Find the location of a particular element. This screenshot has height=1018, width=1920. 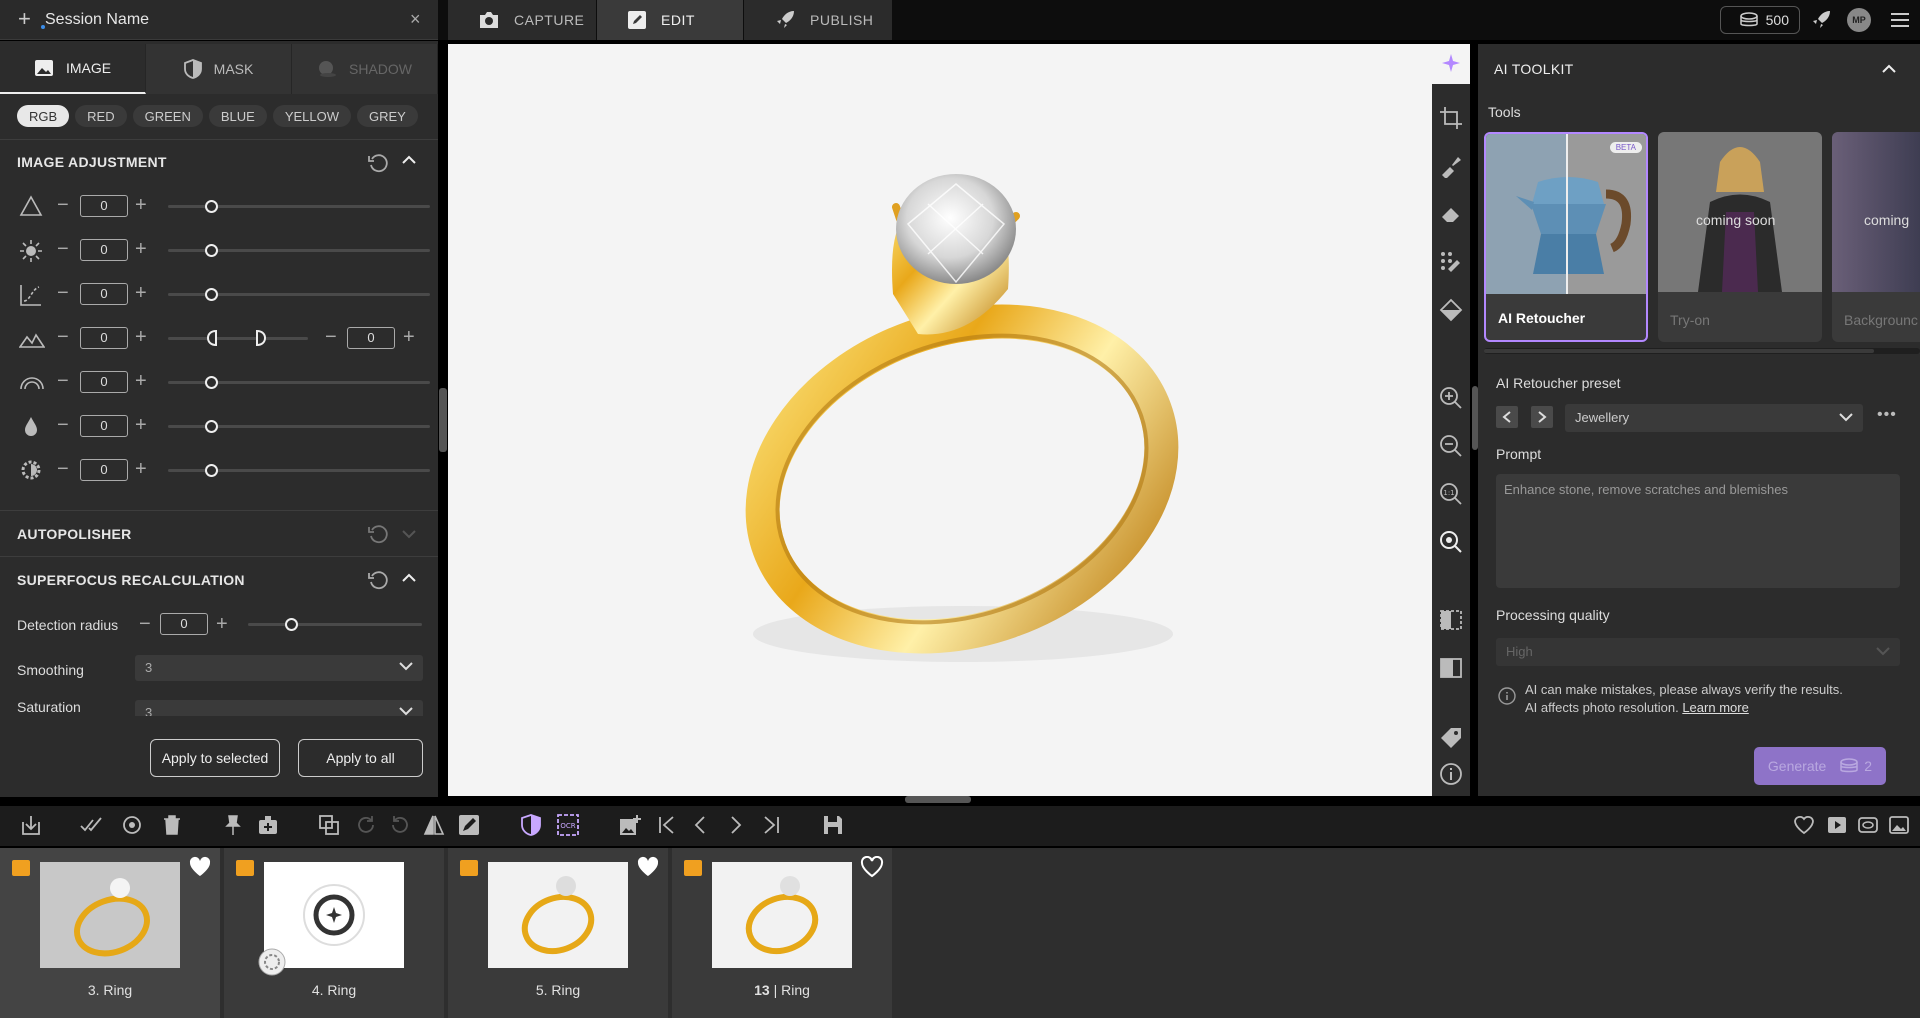

menu-icon is located at coordinates (1900, 20).